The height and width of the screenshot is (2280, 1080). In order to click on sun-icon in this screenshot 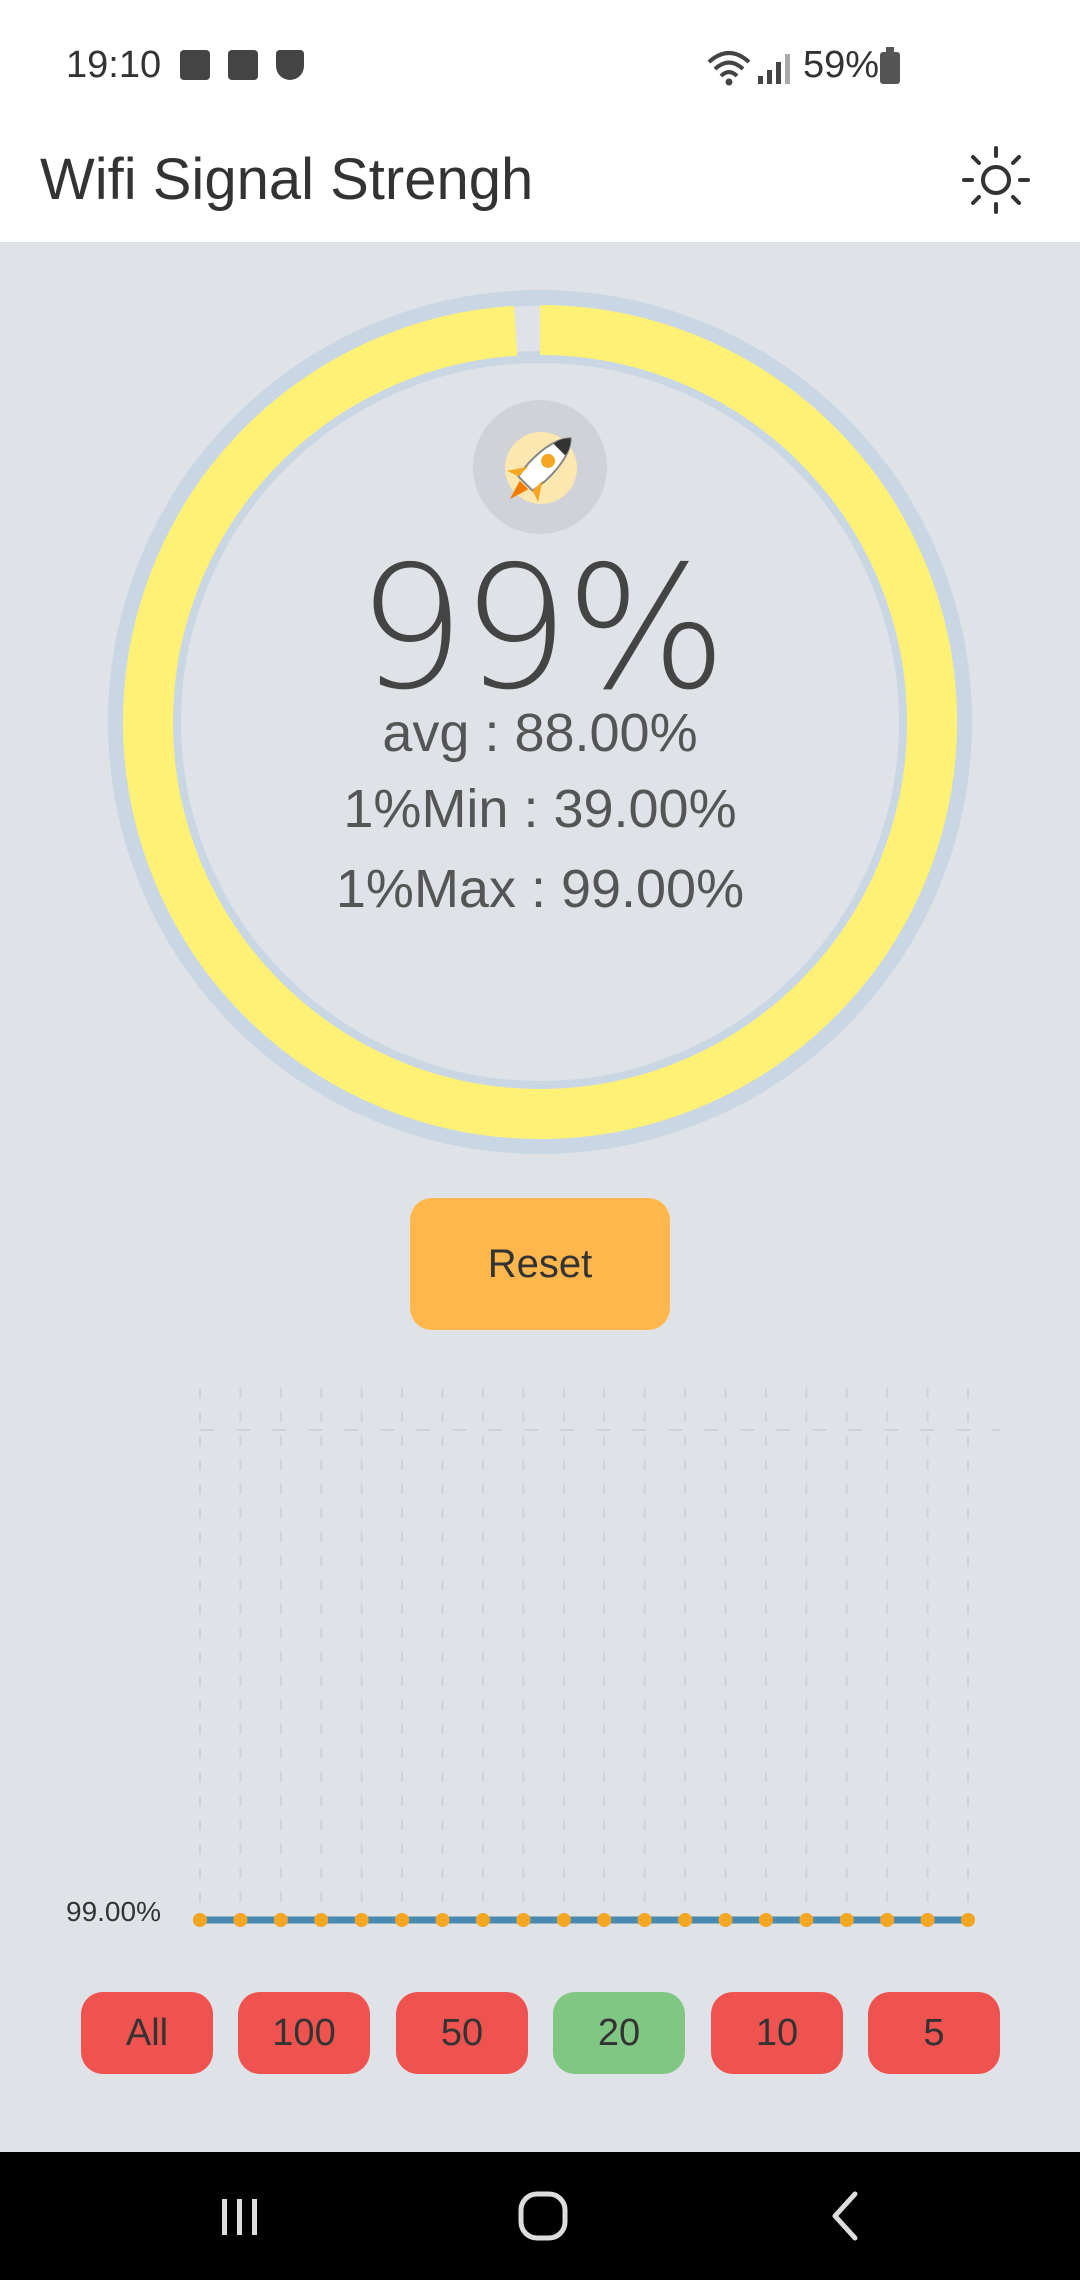, I will do `click(996, 180)`.